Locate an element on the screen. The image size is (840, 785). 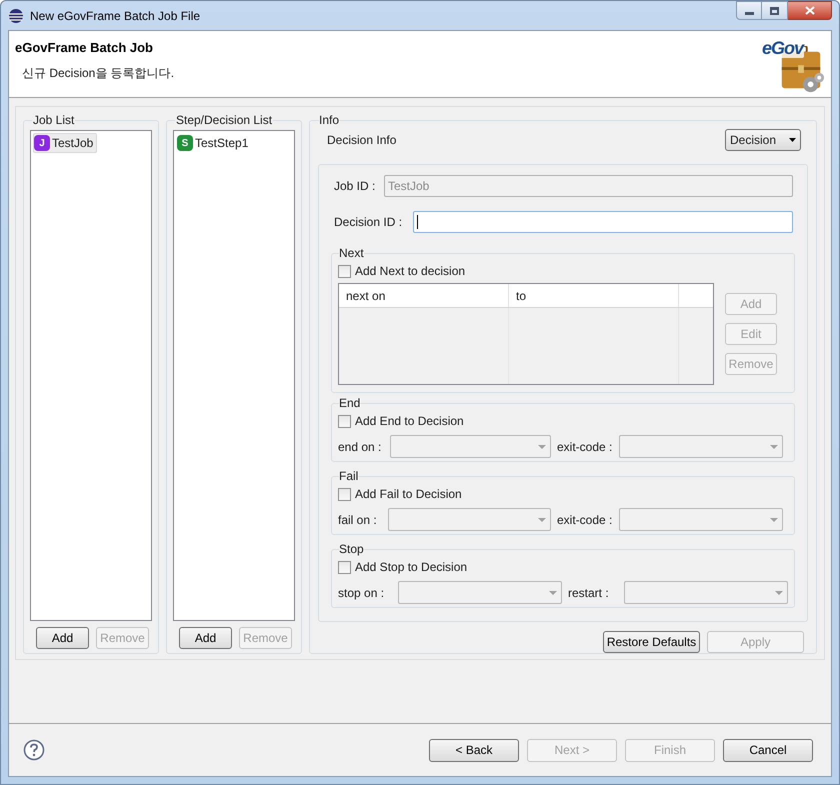
list-item: J TestJob is located at coordinates (65, 143).